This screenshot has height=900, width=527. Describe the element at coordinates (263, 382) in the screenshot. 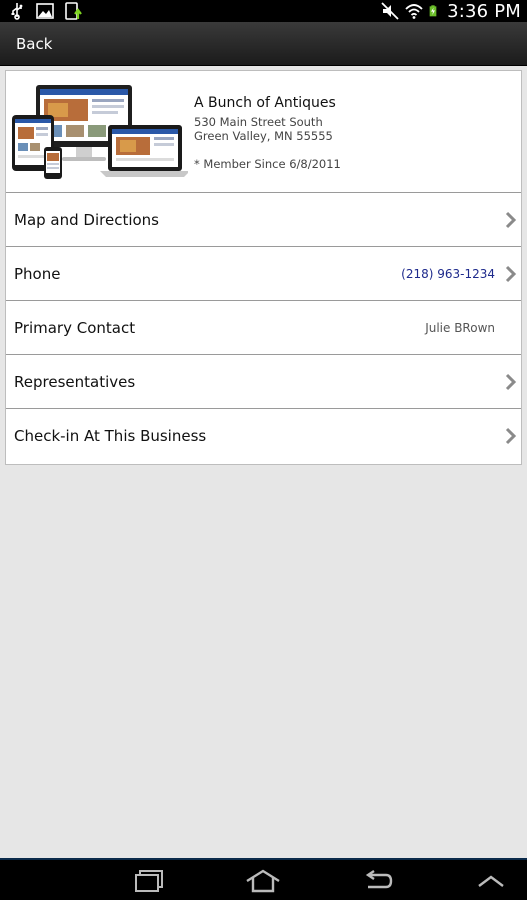

I see `row-representatives: Representatives` at that location.